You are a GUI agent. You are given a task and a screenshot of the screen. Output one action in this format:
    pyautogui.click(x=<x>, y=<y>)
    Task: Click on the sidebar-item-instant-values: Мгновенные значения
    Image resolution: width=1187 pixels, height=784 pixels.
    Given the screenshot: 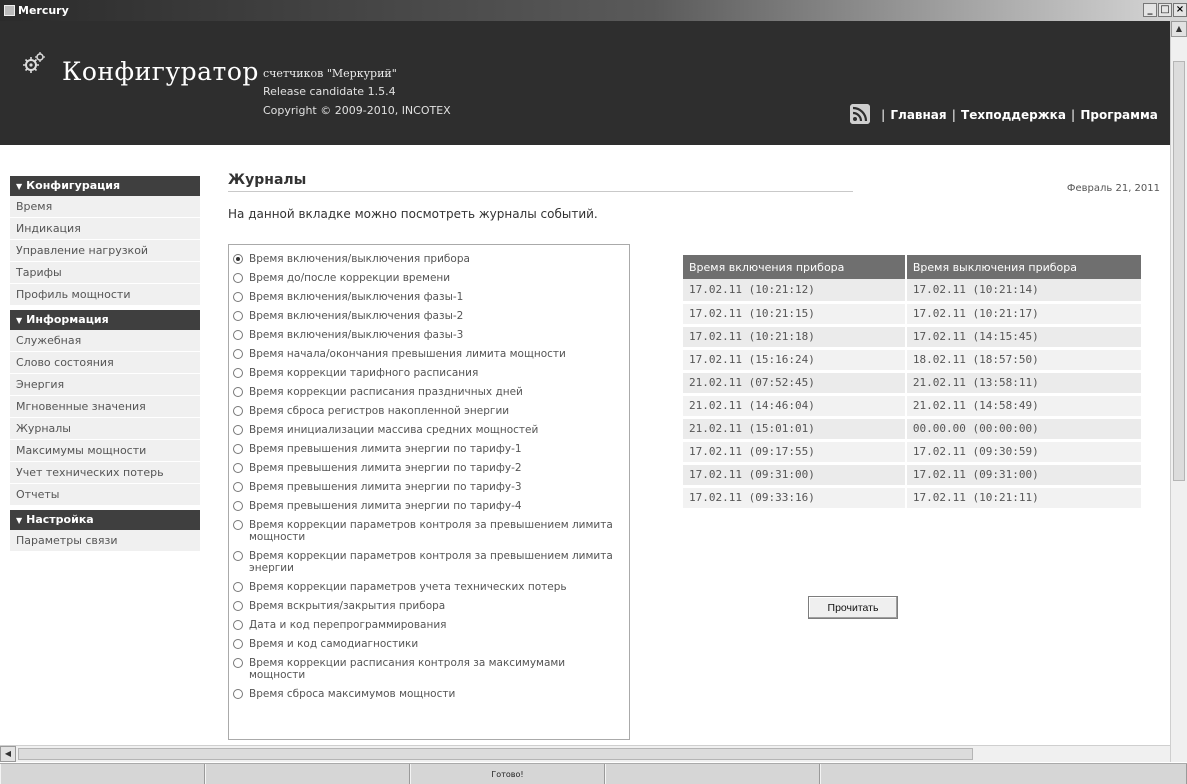 What is the action you would take?
    pyautogui.click(x=105, y=407)
    